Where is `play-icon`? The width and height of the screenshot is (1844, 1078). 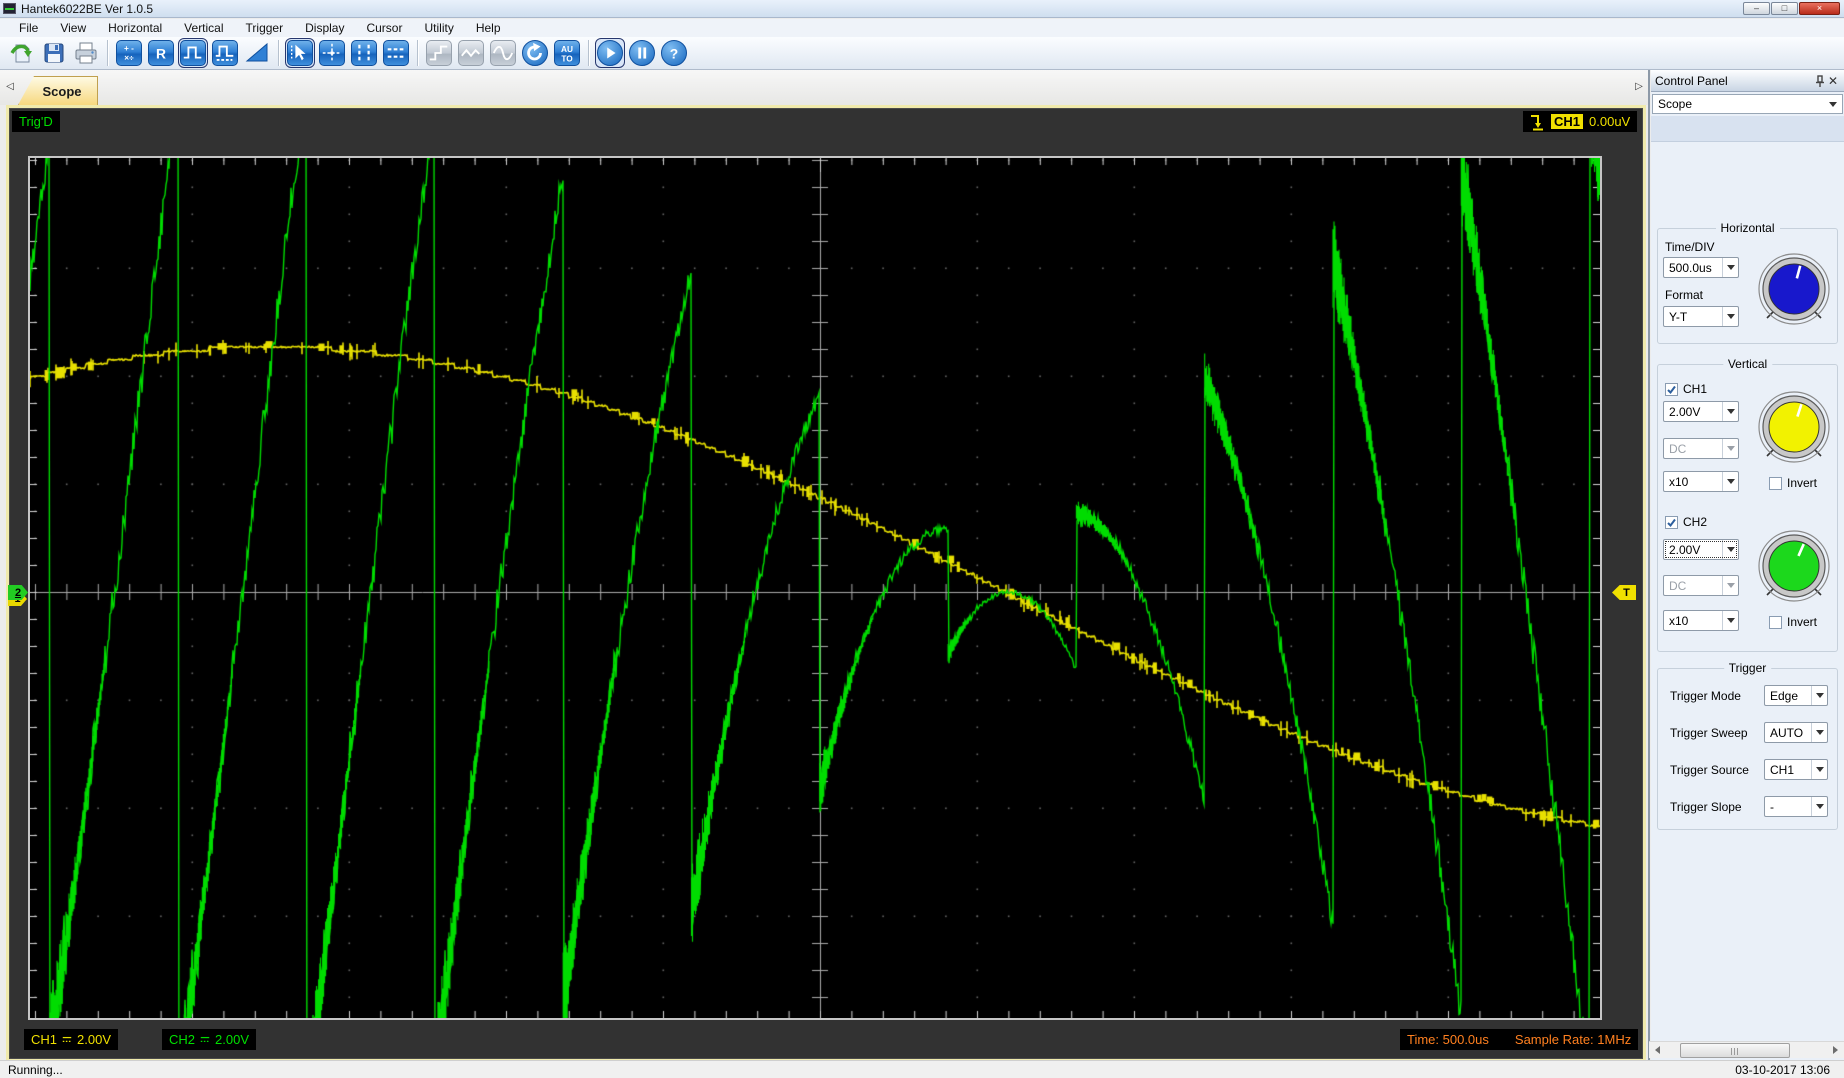
play-icon is located at coordinates (610, 53).